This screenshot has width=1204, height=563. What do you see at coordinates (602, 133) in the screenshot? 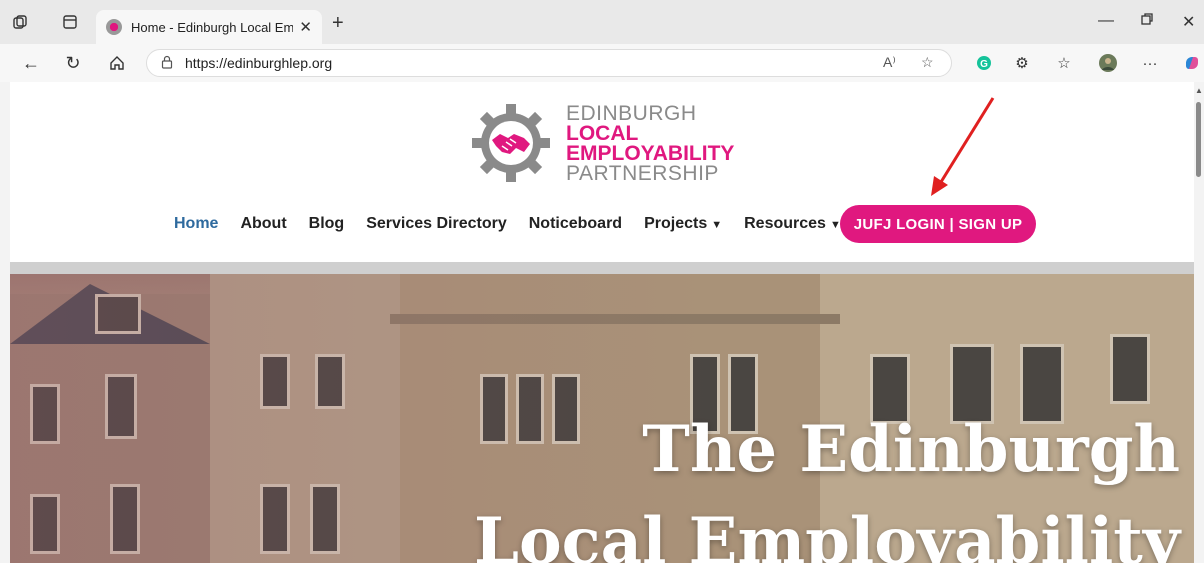
I see `logo-line-local: LOCAL` at bounding box center [602, 133].